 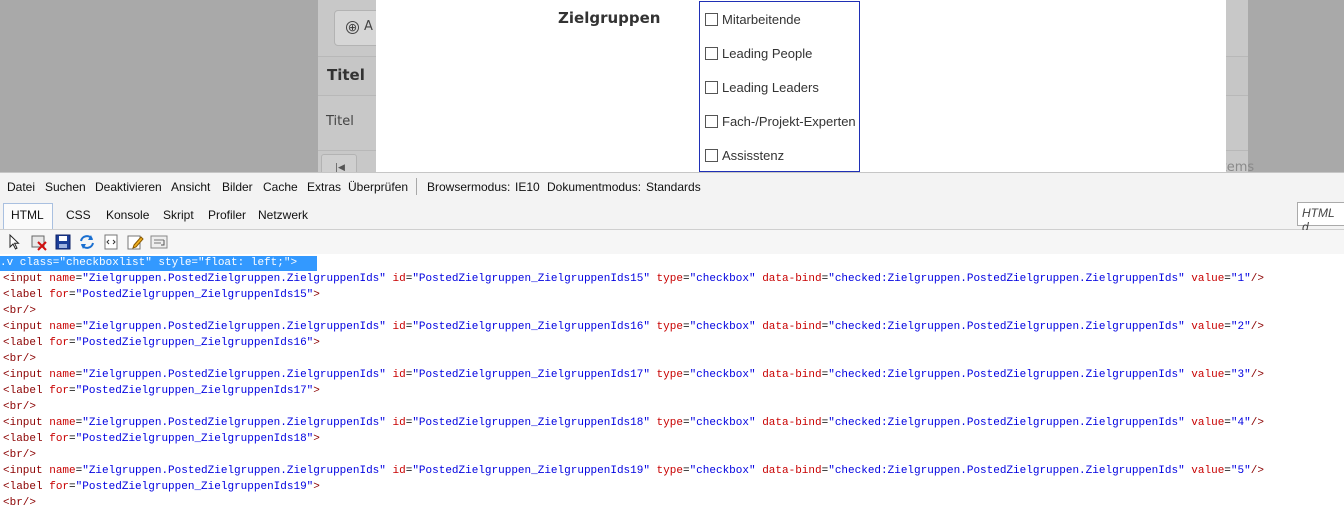 I want to click on menu-ansicht: Ansicht, so click(x=190, y=187).